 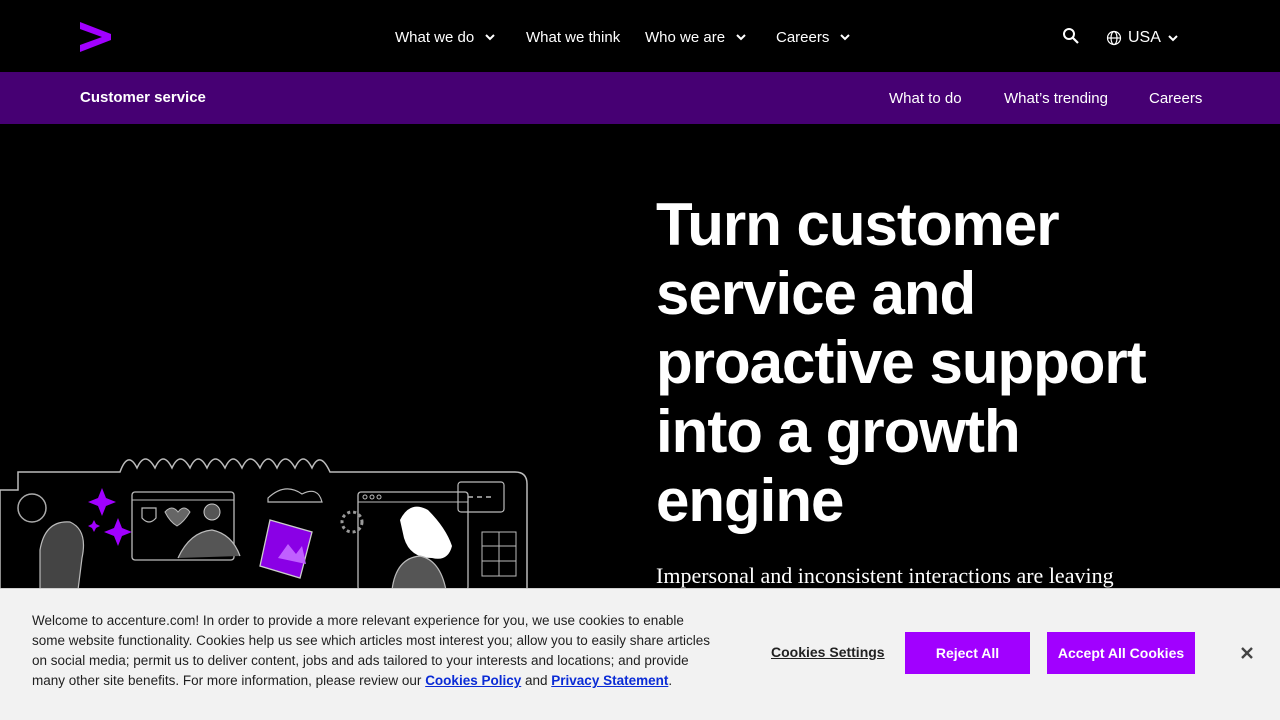 I want to click on country-selector: USA, so click(x=1142, y=38).